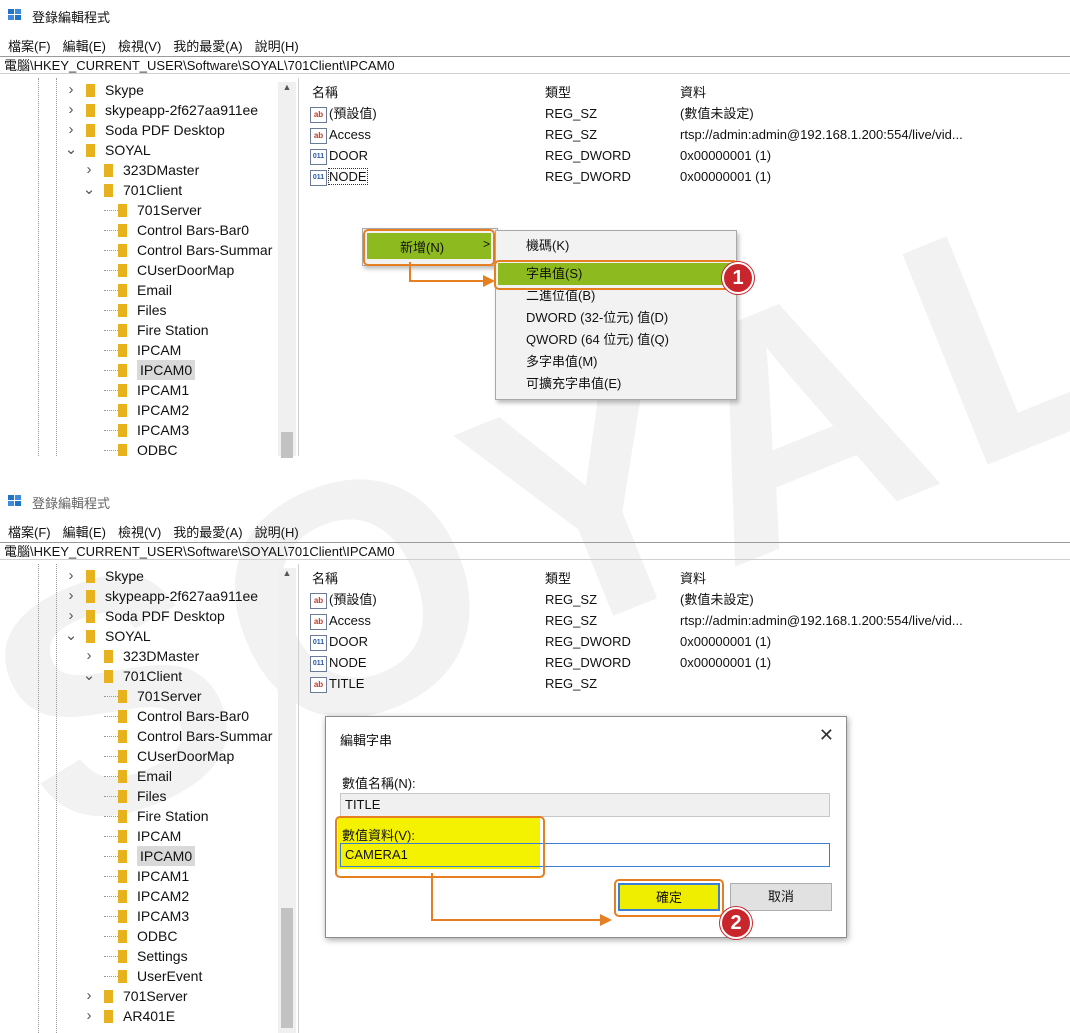 The height and width of the screenshot is (1033, 1070). Describe the element at coordinates (337, 684) in the screenshot. I see `value-row: ab TITLE` at that location.